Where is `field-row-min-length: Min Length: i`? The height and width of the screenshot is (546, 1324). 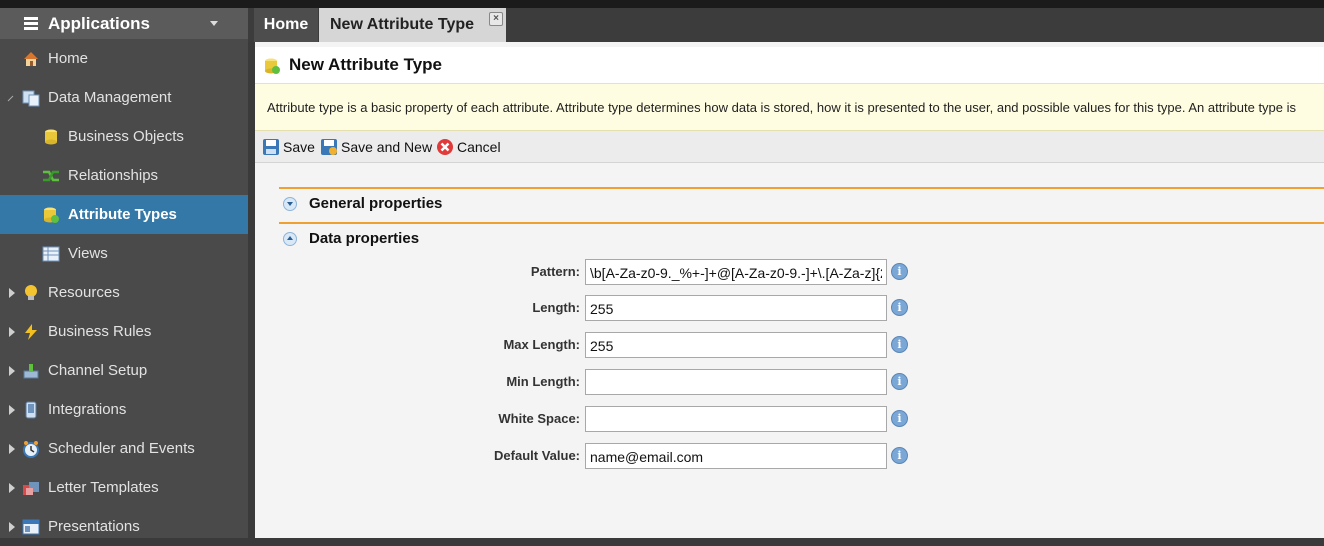 field-row-min-length: Min Length: i is located at coordinates (605, 382).